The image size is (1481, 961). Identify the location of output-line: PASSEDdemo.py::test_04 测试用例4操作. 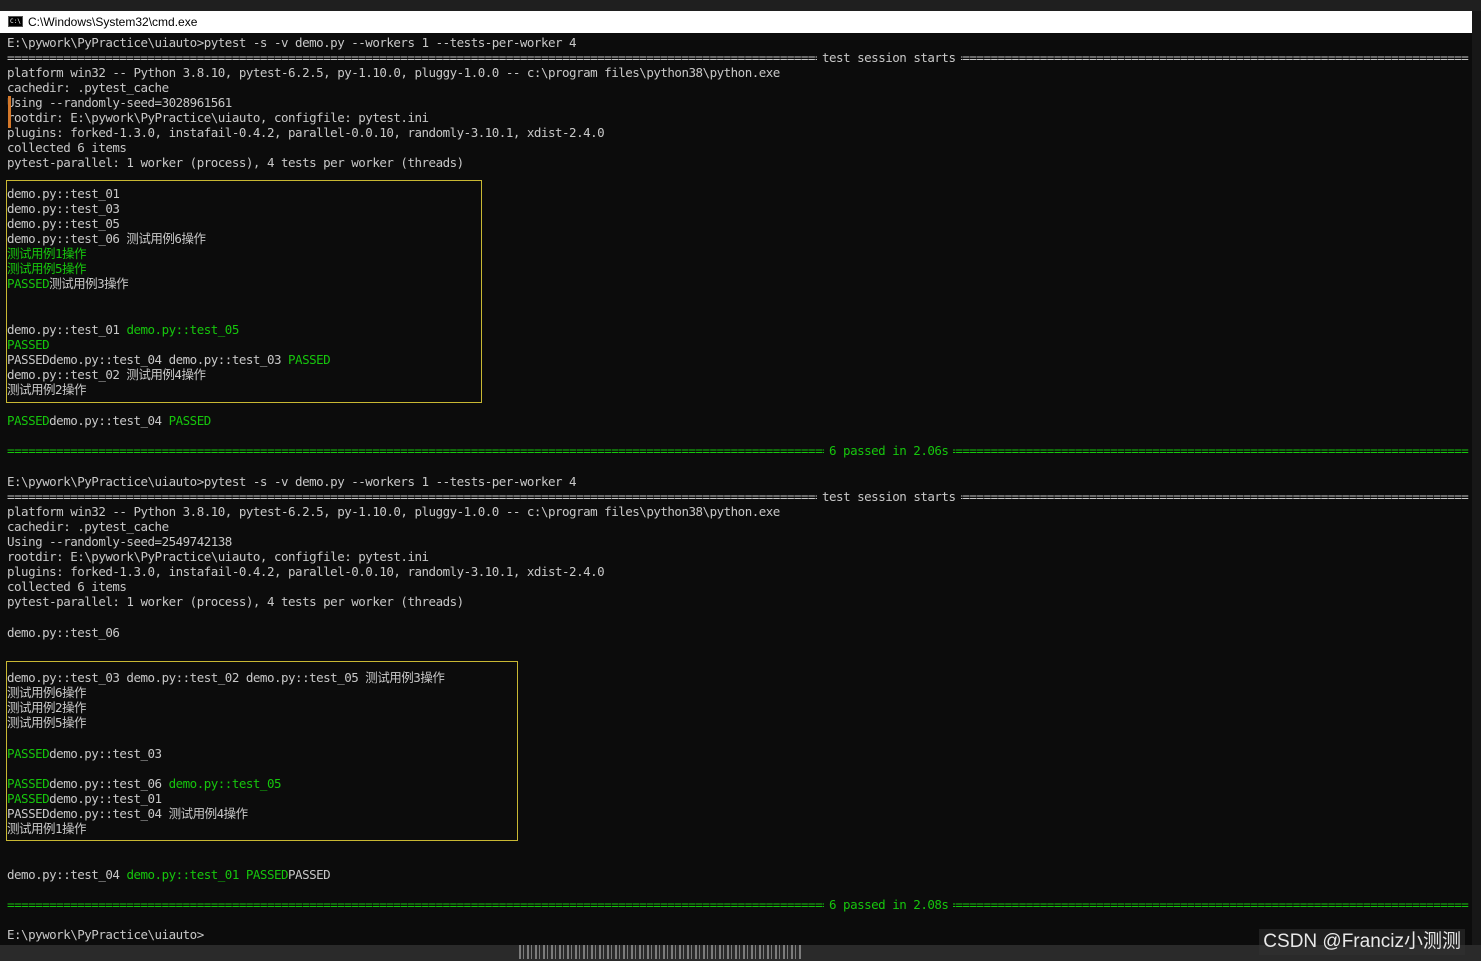
(127, 813).